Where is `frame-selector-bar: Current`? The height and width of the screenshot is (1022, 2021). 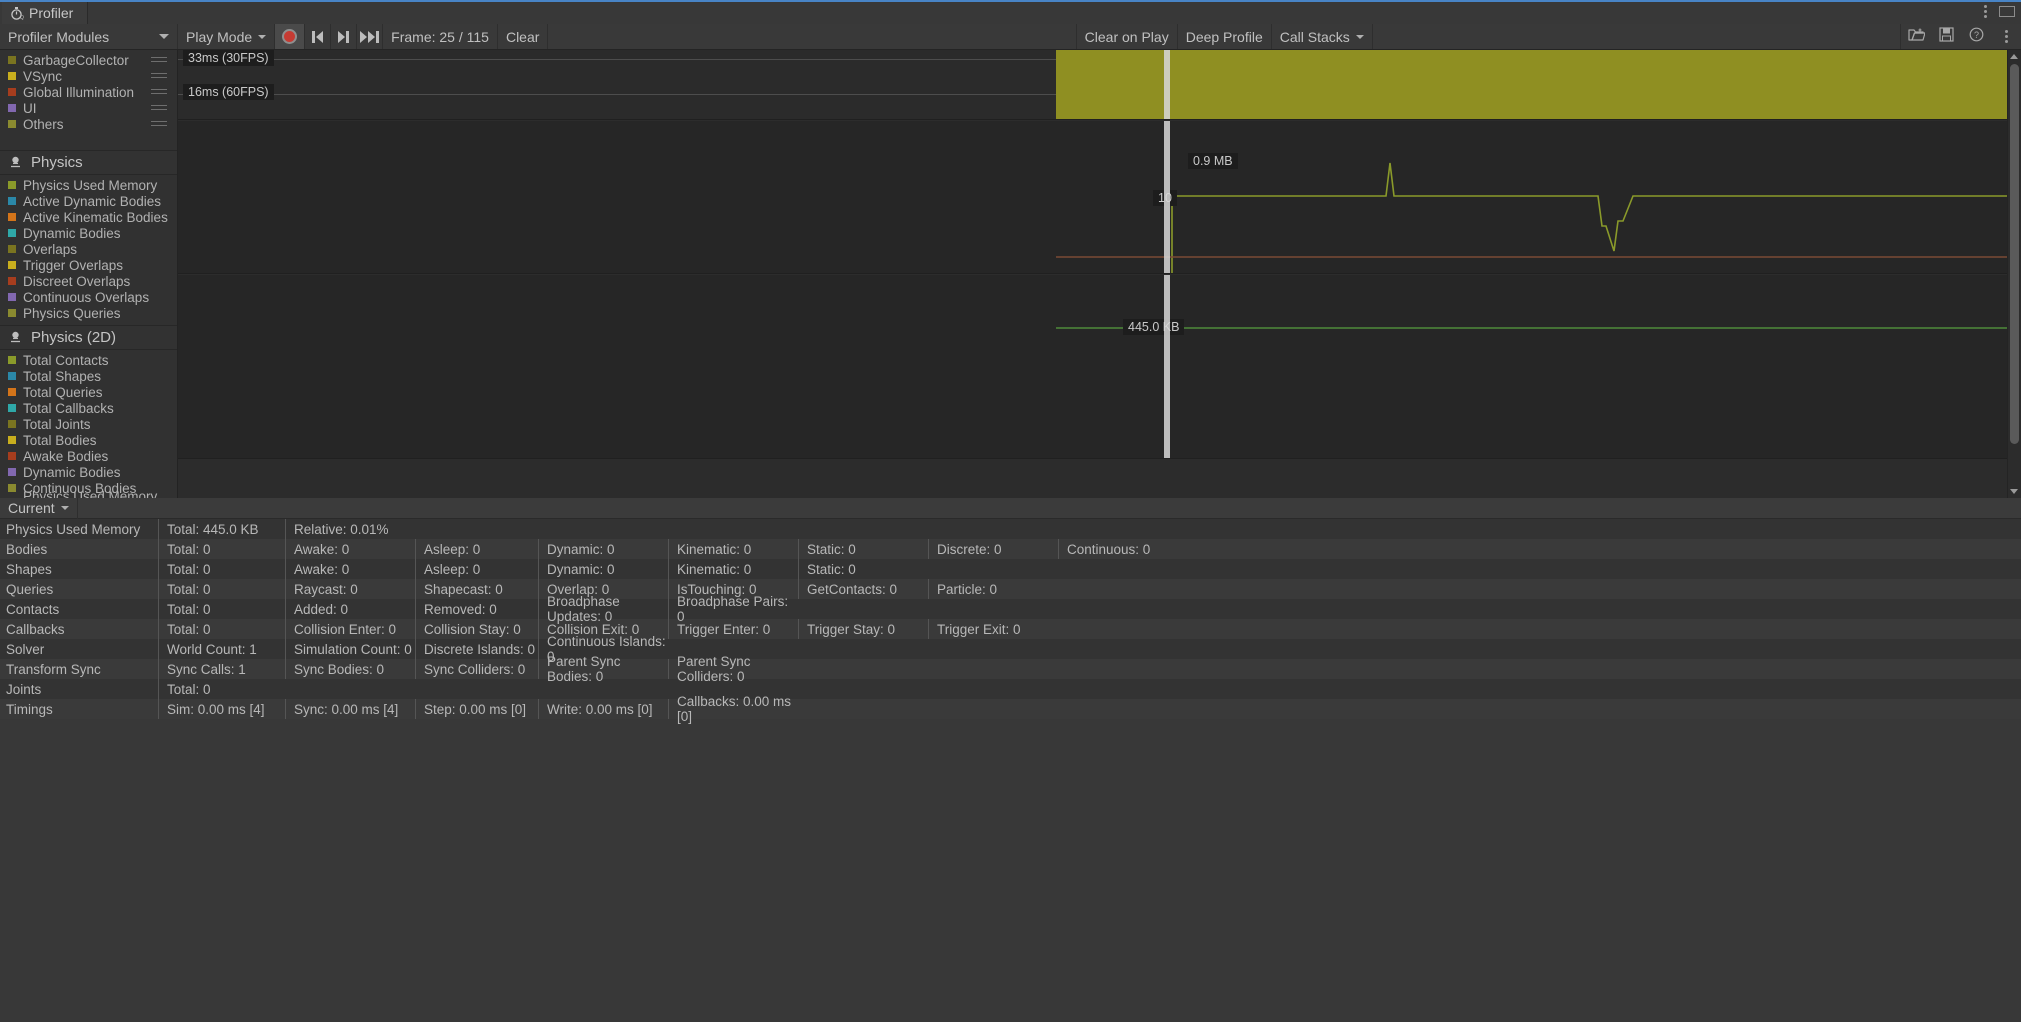 frame-selector-bar: Current is located at coordinates (1010, 508).